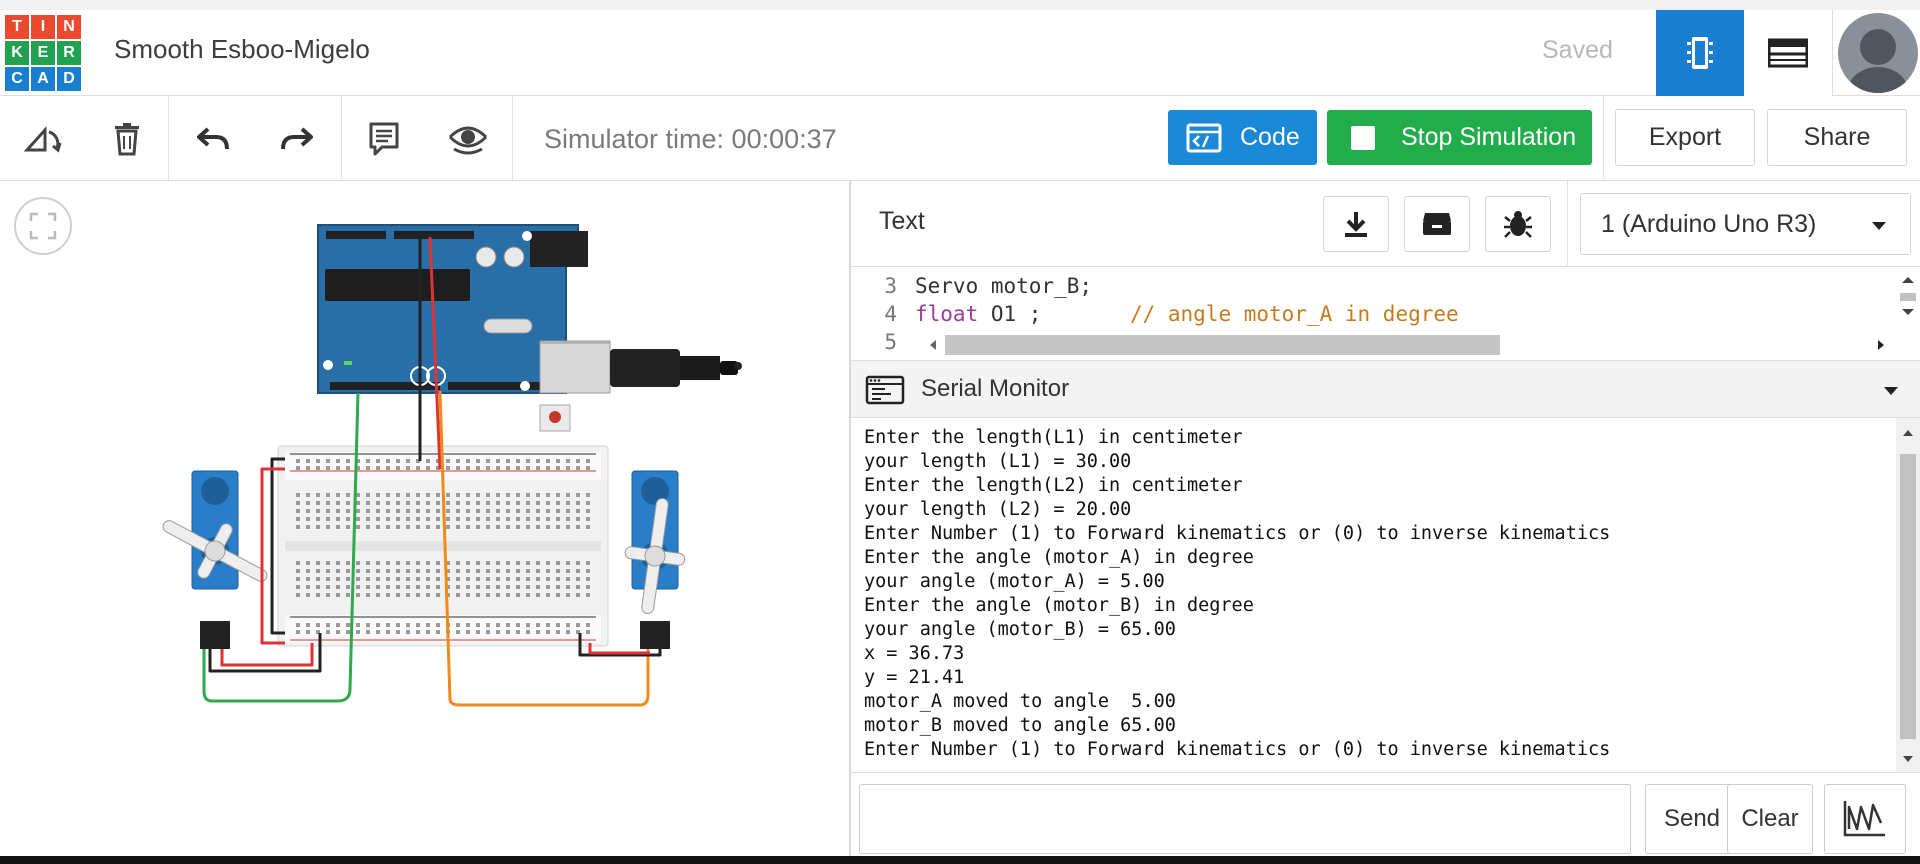  What do you see at coordinates (1020, 725) in the screenshot?
I see `serial-output-line: motor_B moved to angle 65.00` at bounding box center [1020, 725].